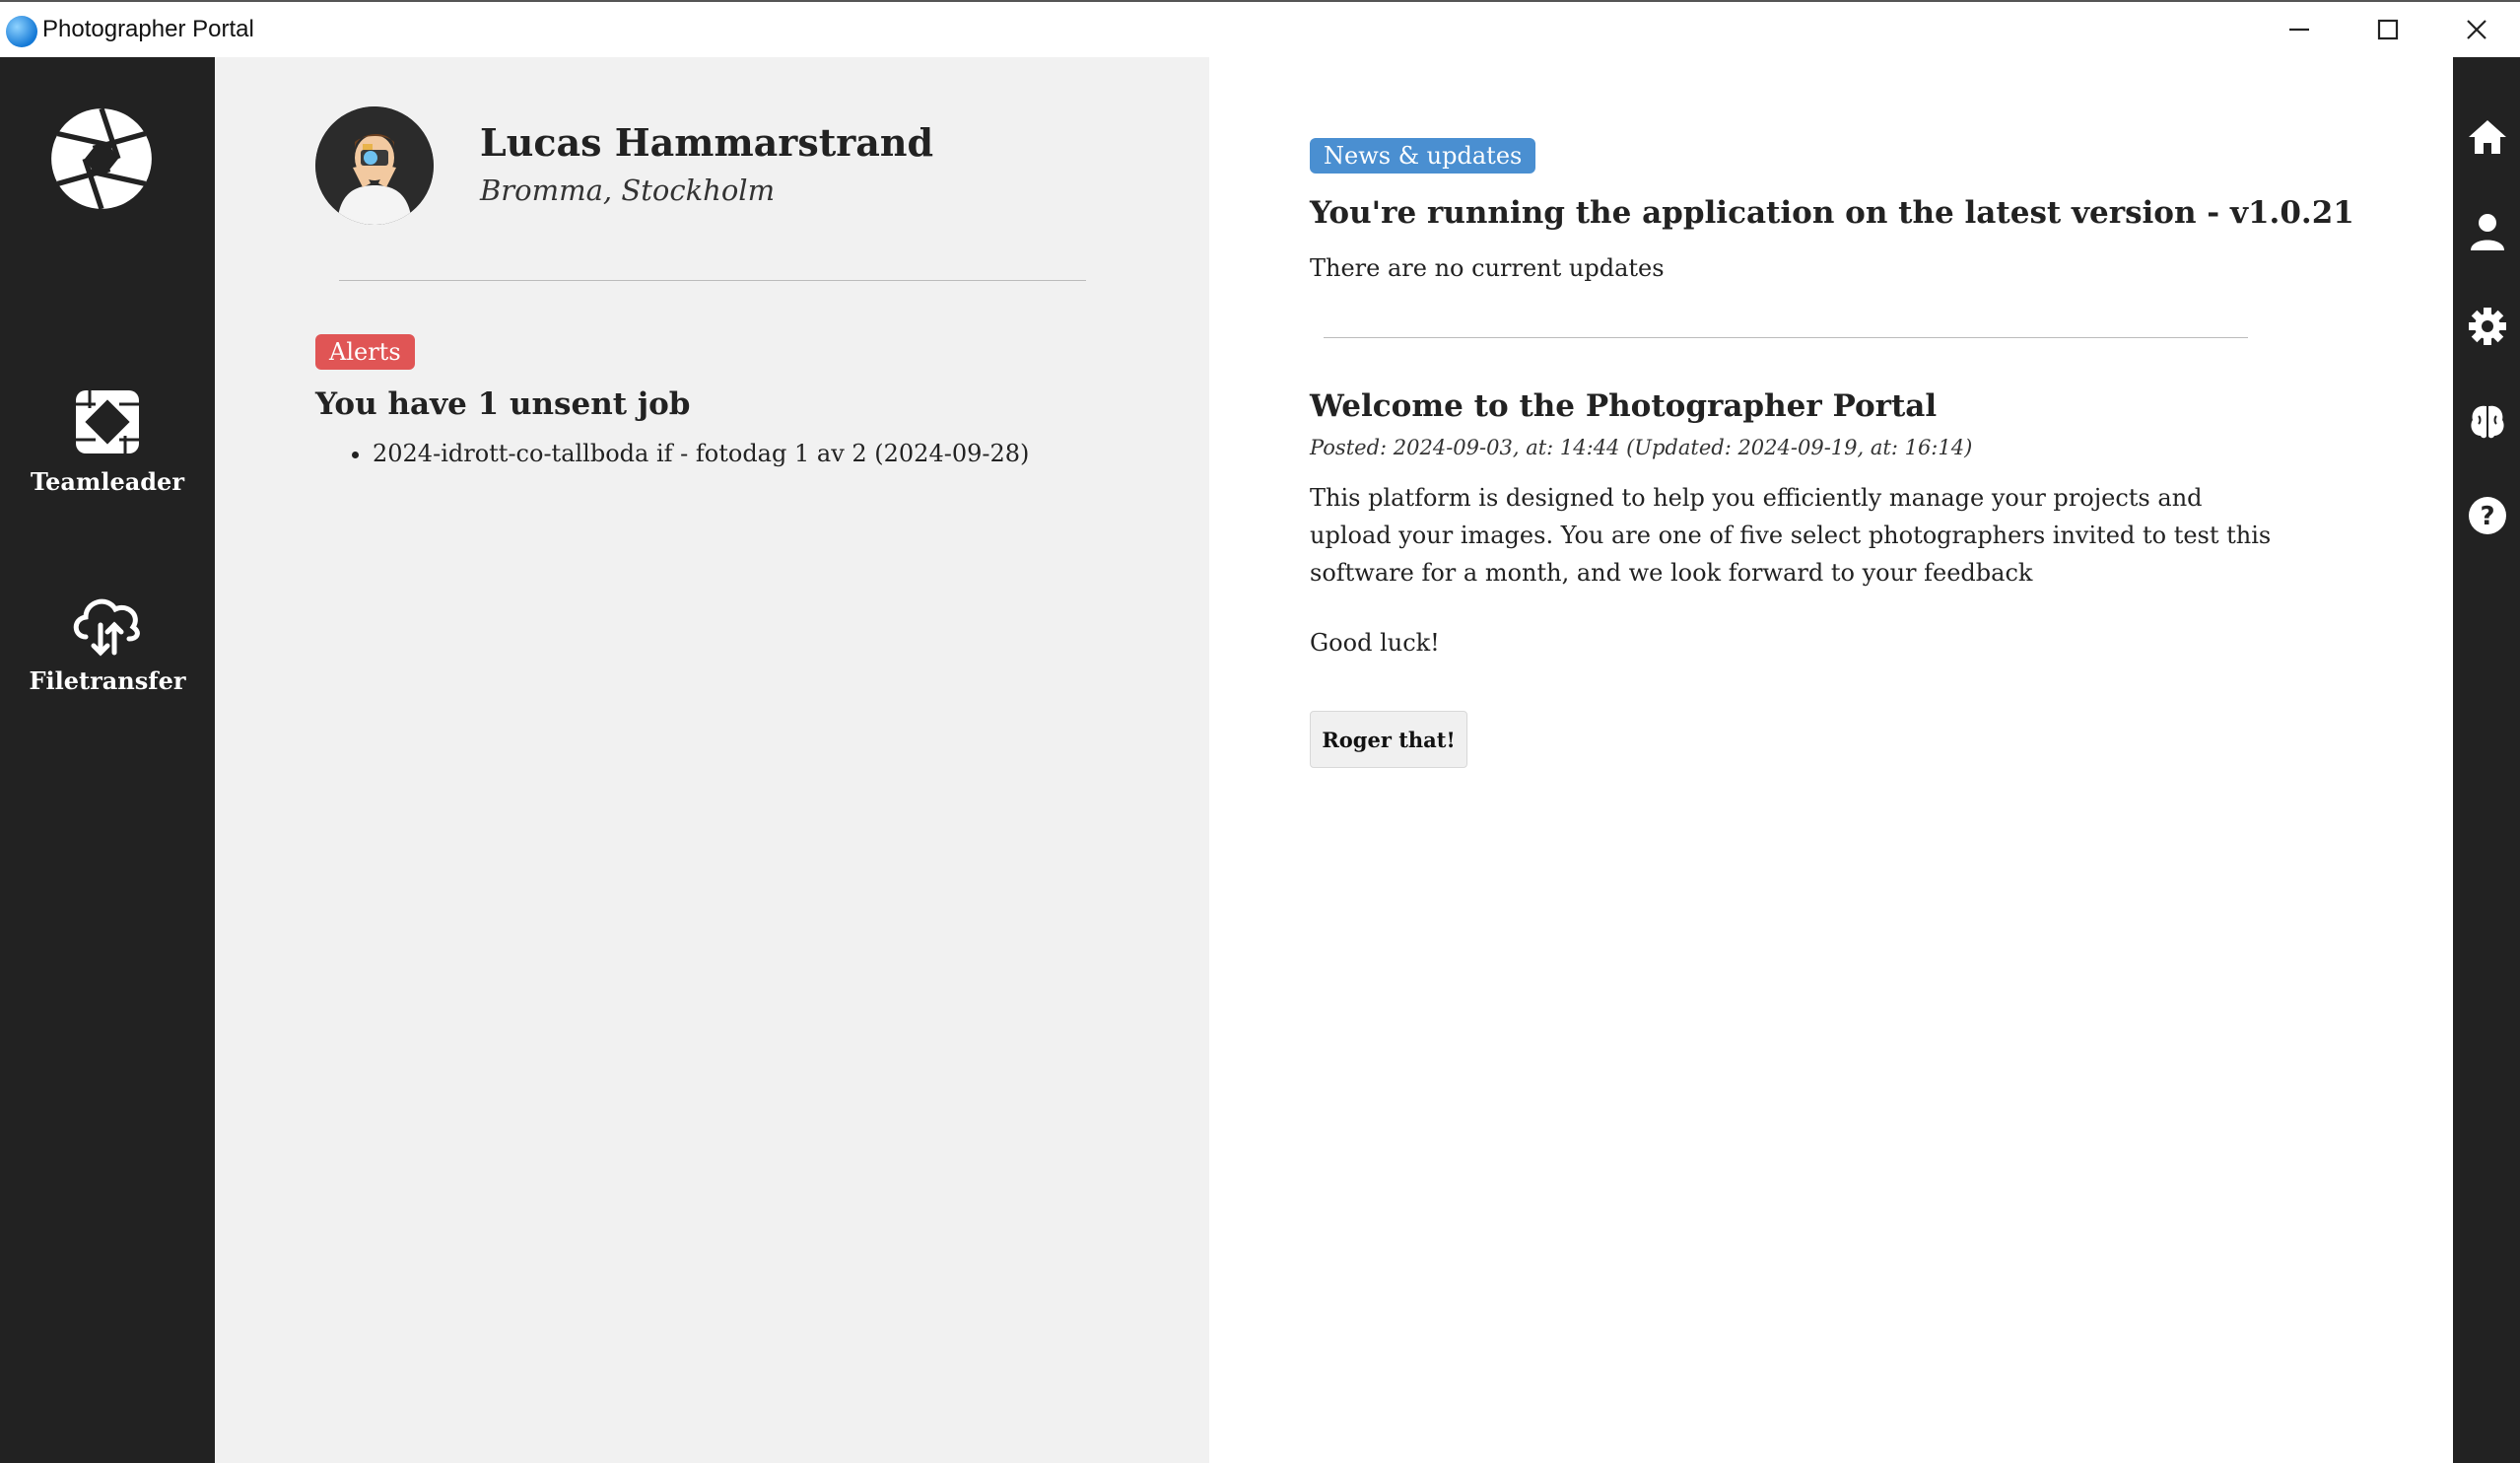 The image size is (2520, 1463). I want to click on alerts-heading: You have 1 unsent job, so click(503, 404).